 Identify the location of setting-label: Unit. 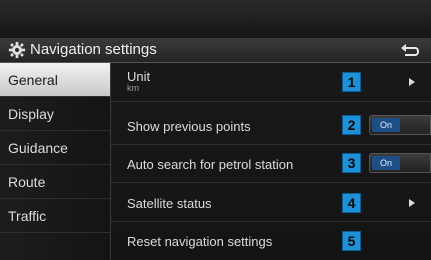
(139, 76).